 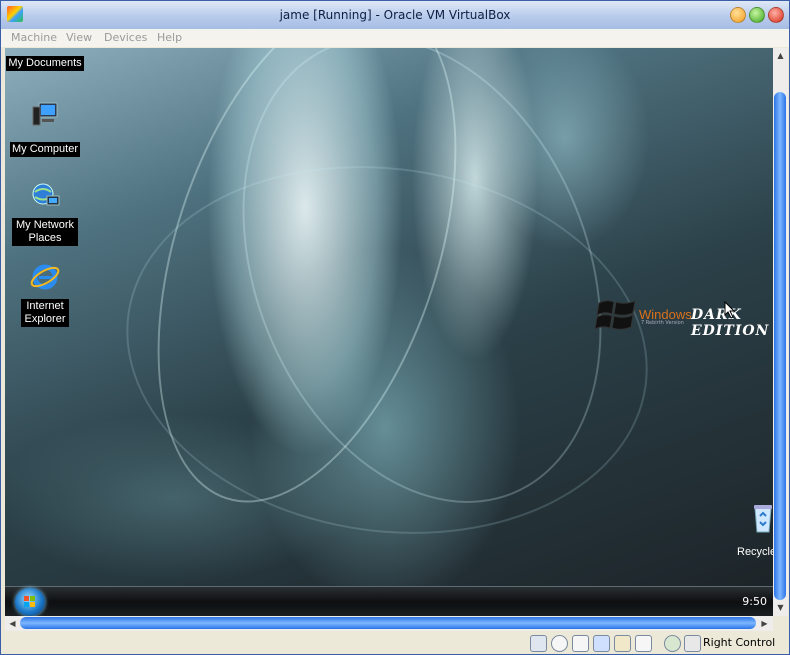 I want to click on close-button, so click(x=776, y=15).